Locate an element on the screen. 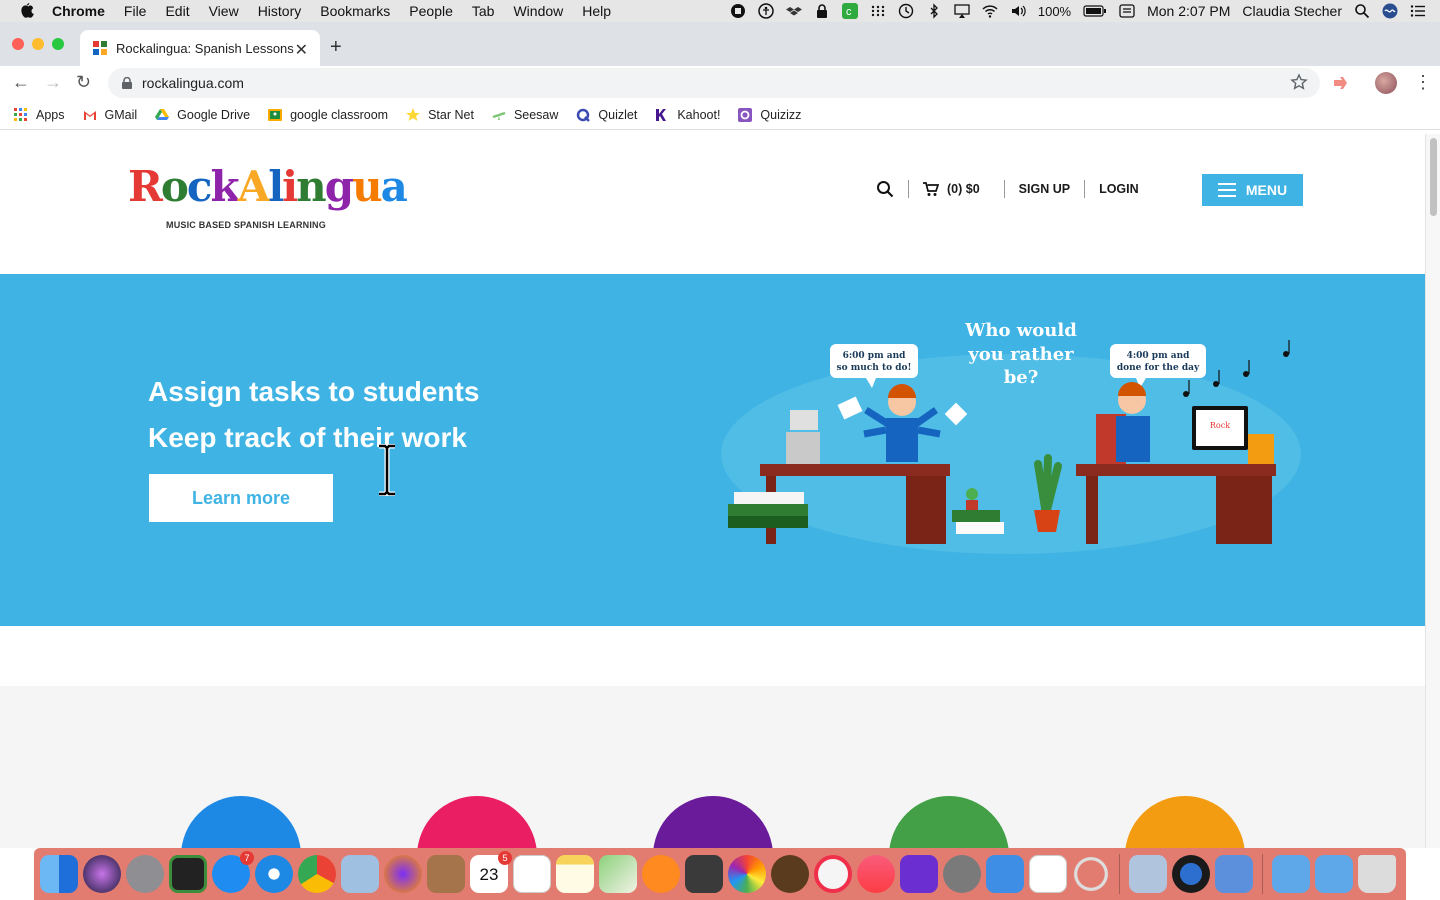 The height and width of the screenshot is (900, 1440). tab-close-icon: ✕ is located at coordinates (301, 50).